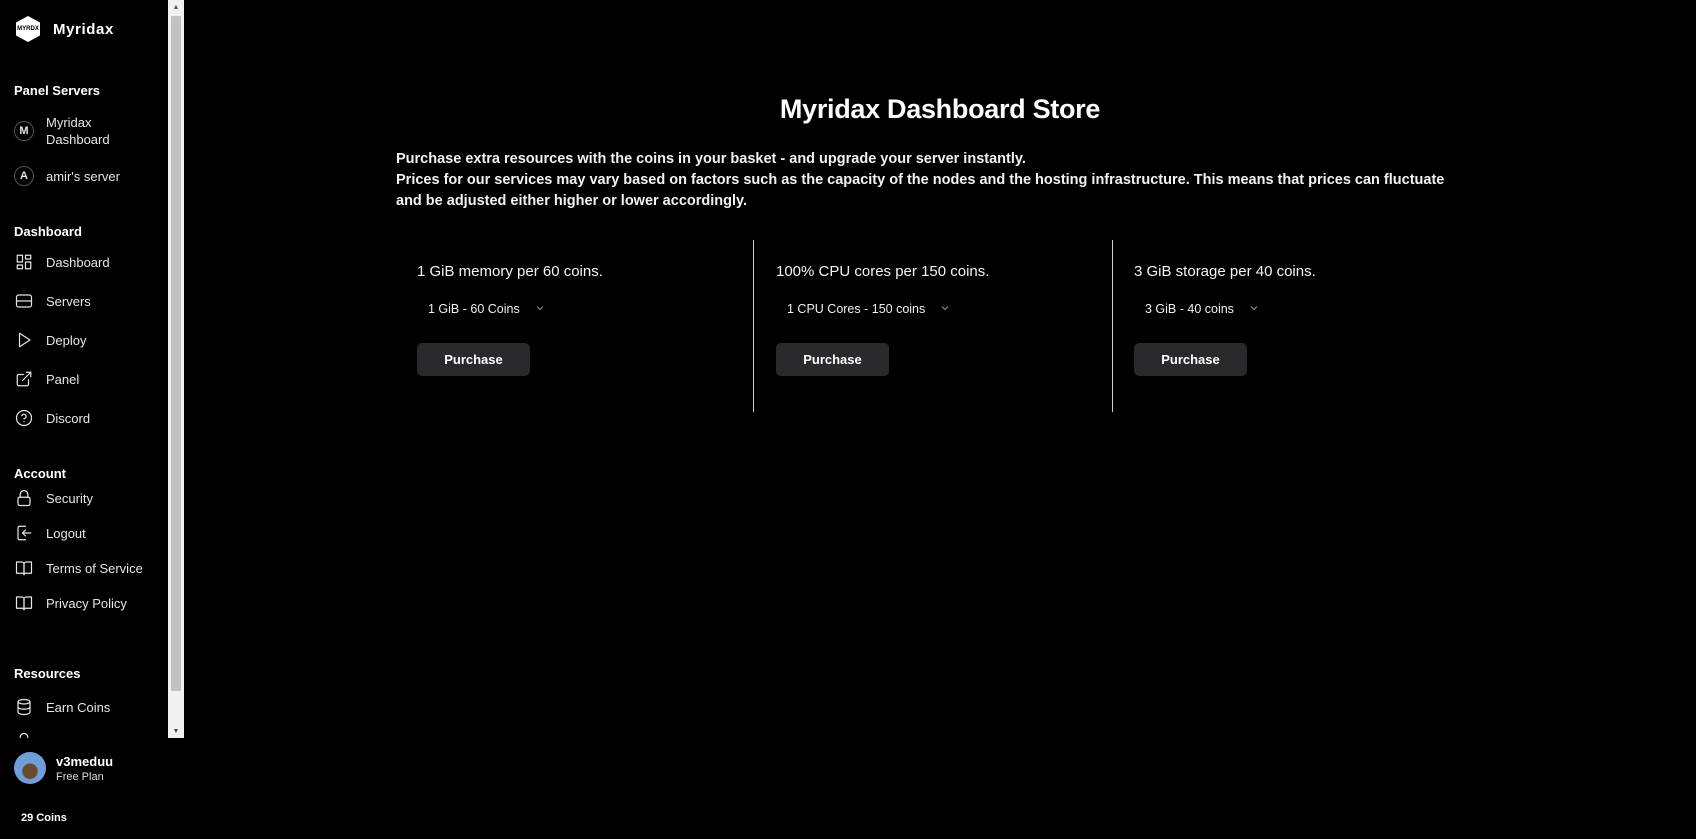  Describe the element at coordinates (473, 359) in the screenshot. I see `purchase-memory-button: Purchase` at that location.